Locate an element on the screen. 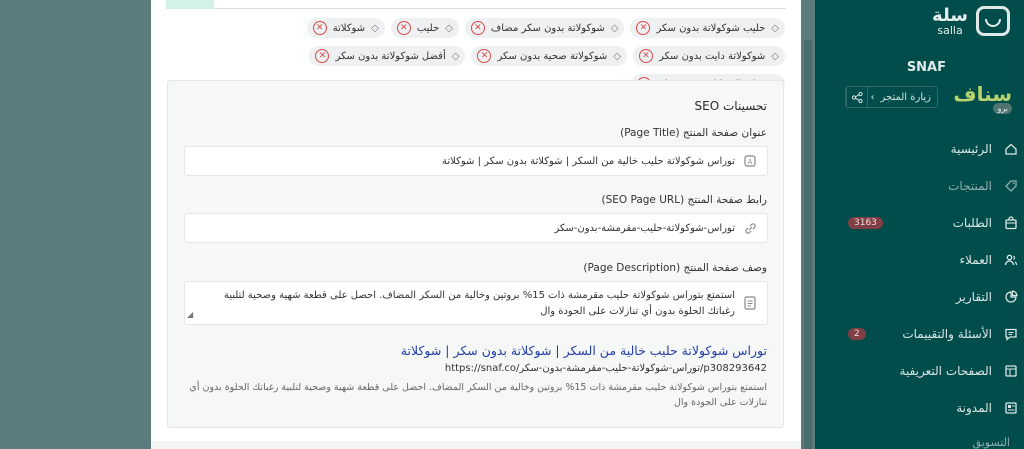 The width and height of the screenshot is (1024, 449). tag-icon is located at coordinates (1011, 186).